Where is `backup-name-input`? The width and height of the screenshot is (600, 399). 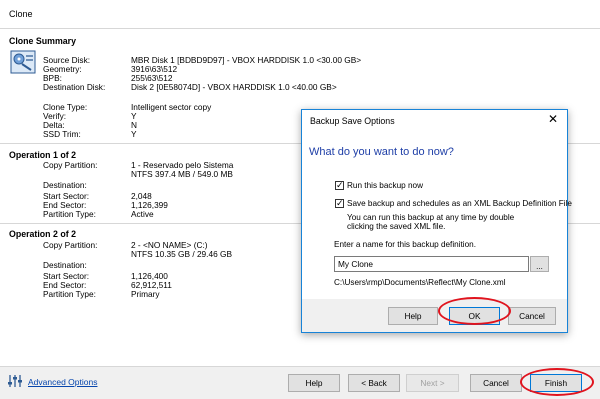 backup-name-input is located at coordinates (431, 264).